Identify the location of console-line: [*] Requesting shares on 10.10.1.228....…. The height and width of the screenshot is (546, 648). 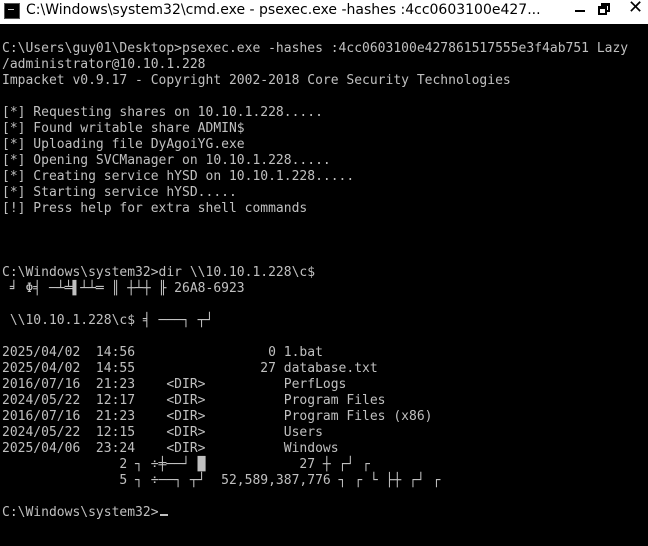
(162, 112).